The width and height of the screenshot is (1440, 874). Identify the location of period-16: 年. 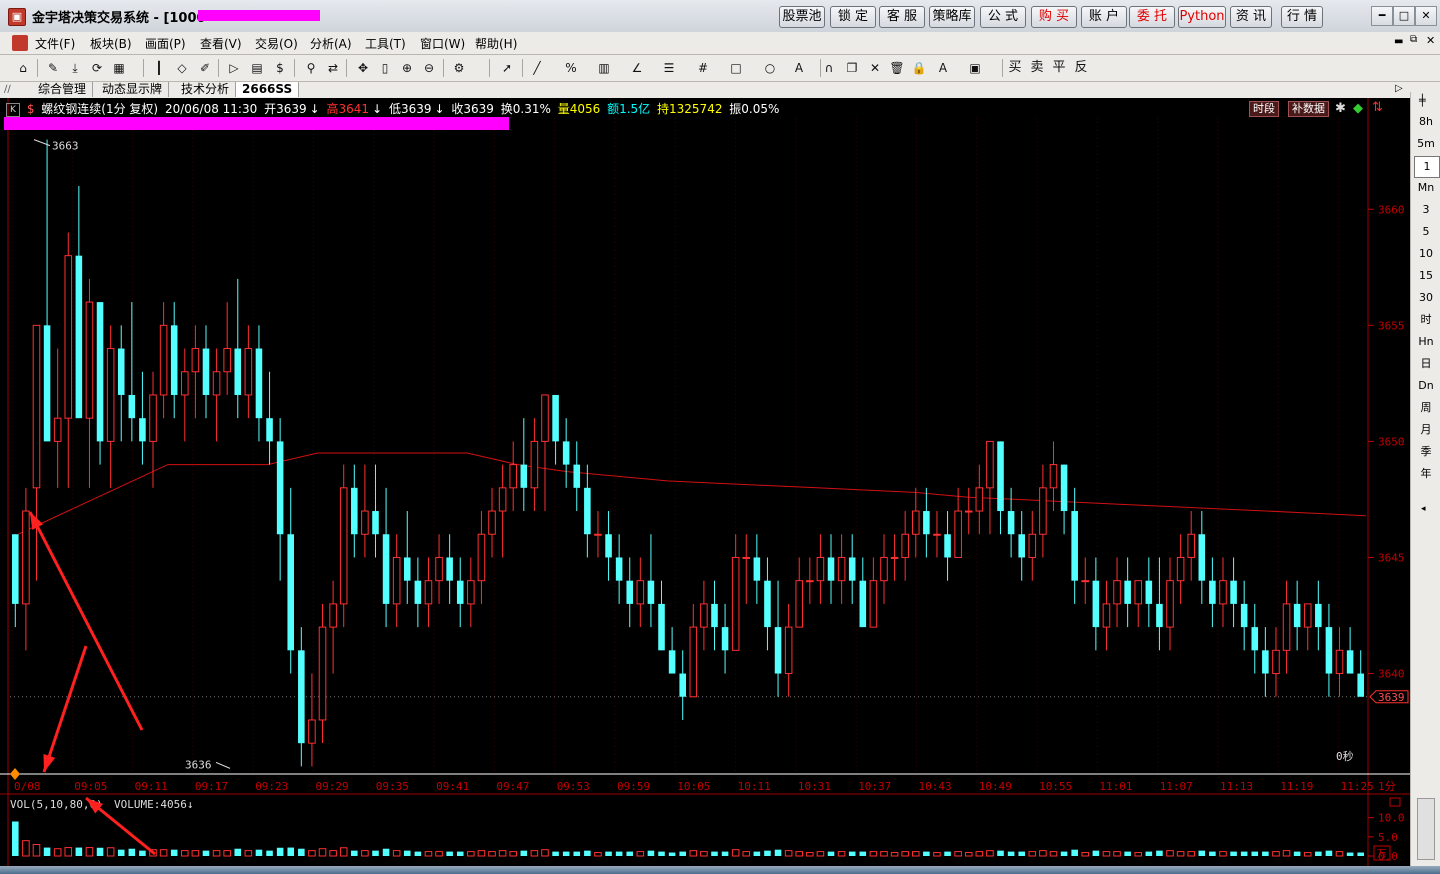
(1426, 474).